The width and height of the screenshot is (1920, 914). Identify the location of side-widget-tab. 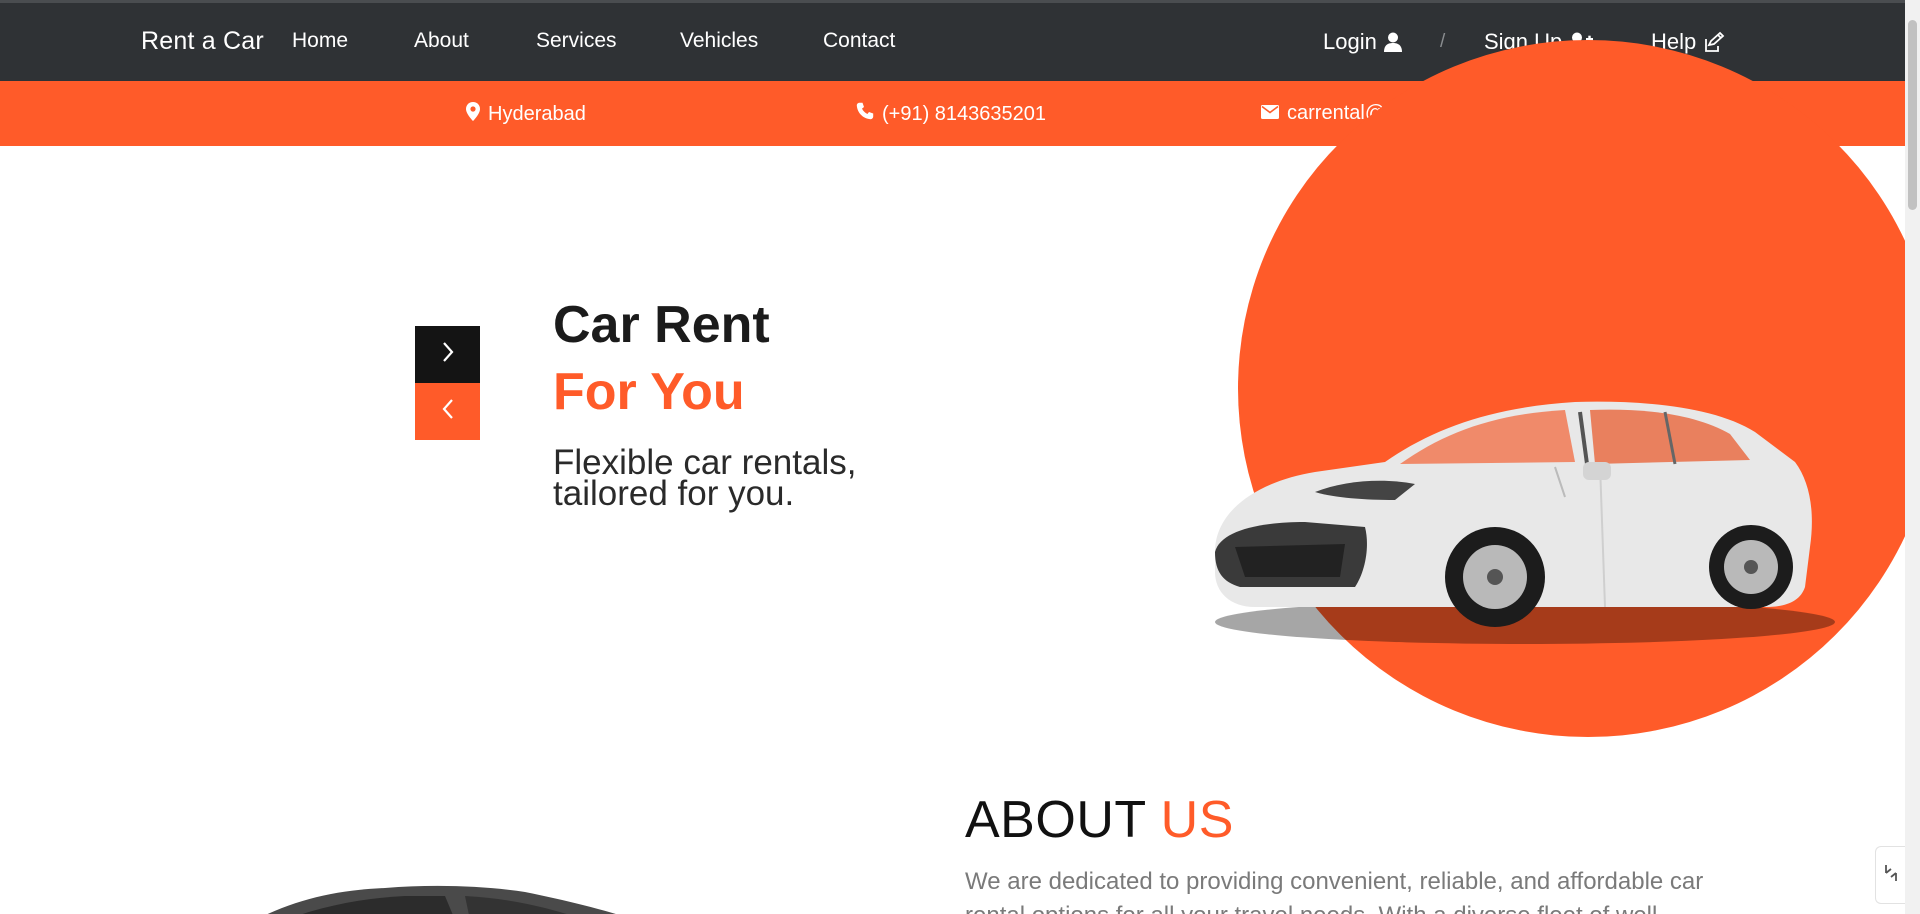
(1890, 875).